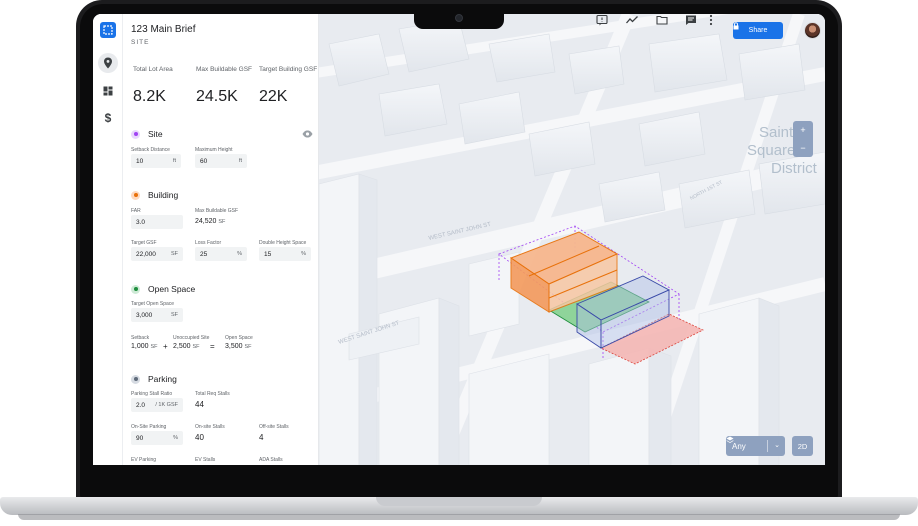 This screenshot has width=918, height=526. What do you see at coordinates (221, 254) in the screenshot?
I see `loss-factor-input: 25%` at bounding box center [221, 254].